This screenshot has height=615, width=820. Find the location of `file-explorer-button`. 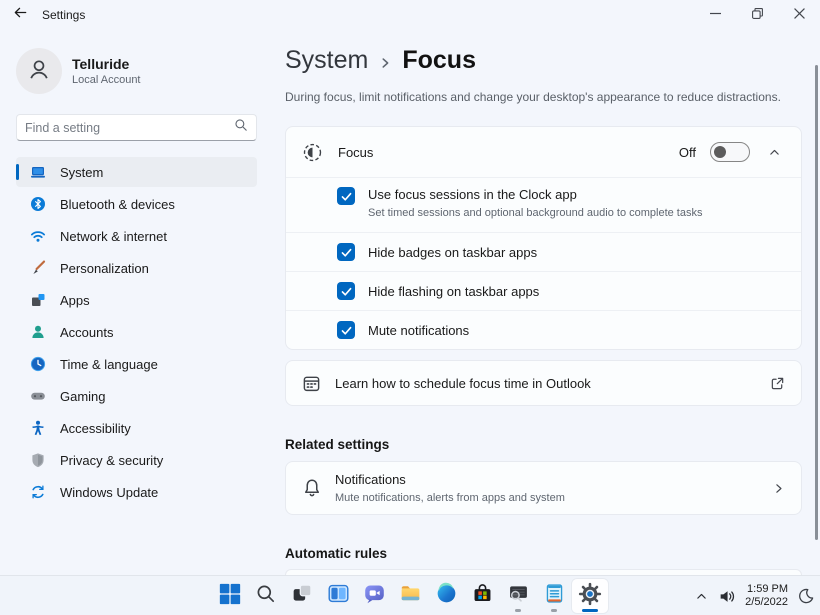

file-explorer-button is located at coordinates (410, 596).